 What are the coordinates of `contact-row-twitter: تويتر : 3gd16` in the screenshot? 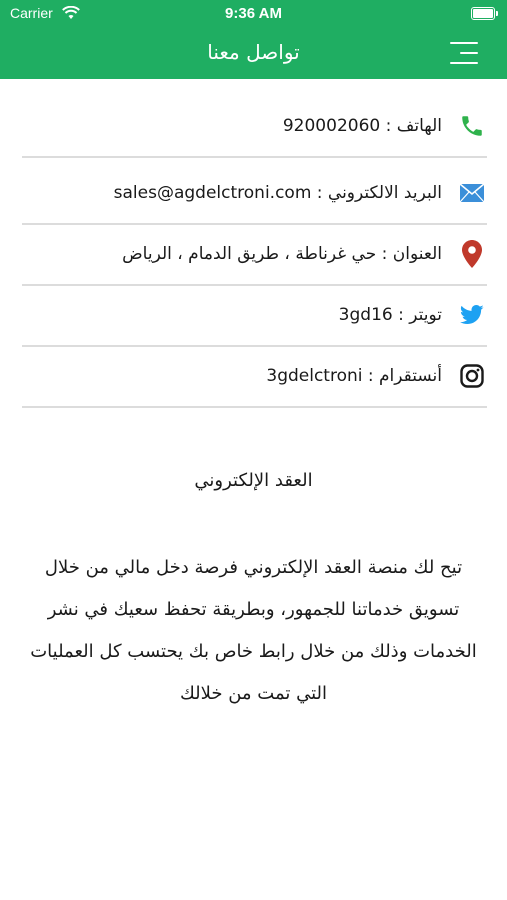 It's located at (254, 316).